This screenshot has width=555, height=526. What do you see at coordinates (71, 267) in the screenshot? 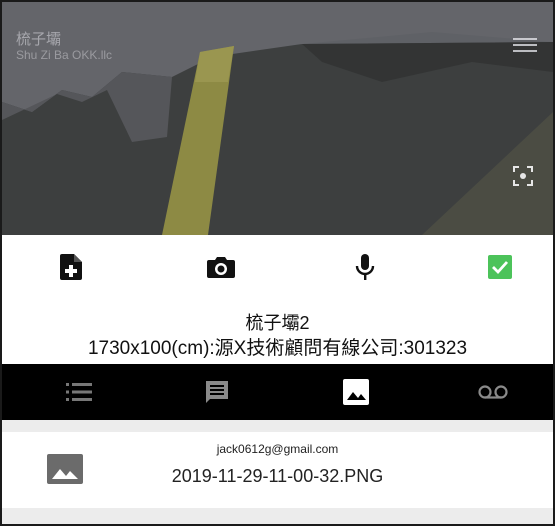
I see `add-file-icon` at bounding box center [71, 267].